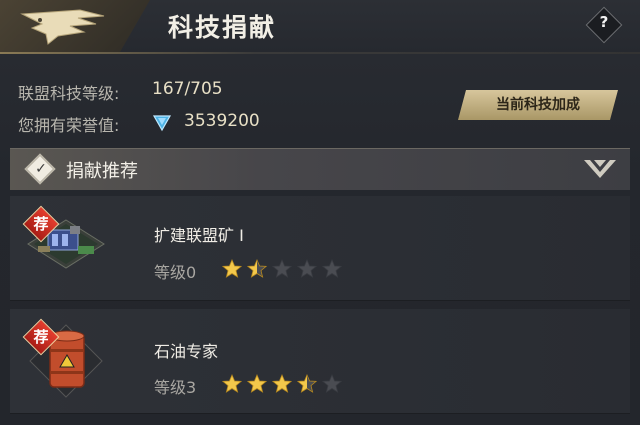  What do you see at coordinates (187, 89) in the screenshot?
I see `tech-level-value: 167/705` at bounding box center [187, 89].